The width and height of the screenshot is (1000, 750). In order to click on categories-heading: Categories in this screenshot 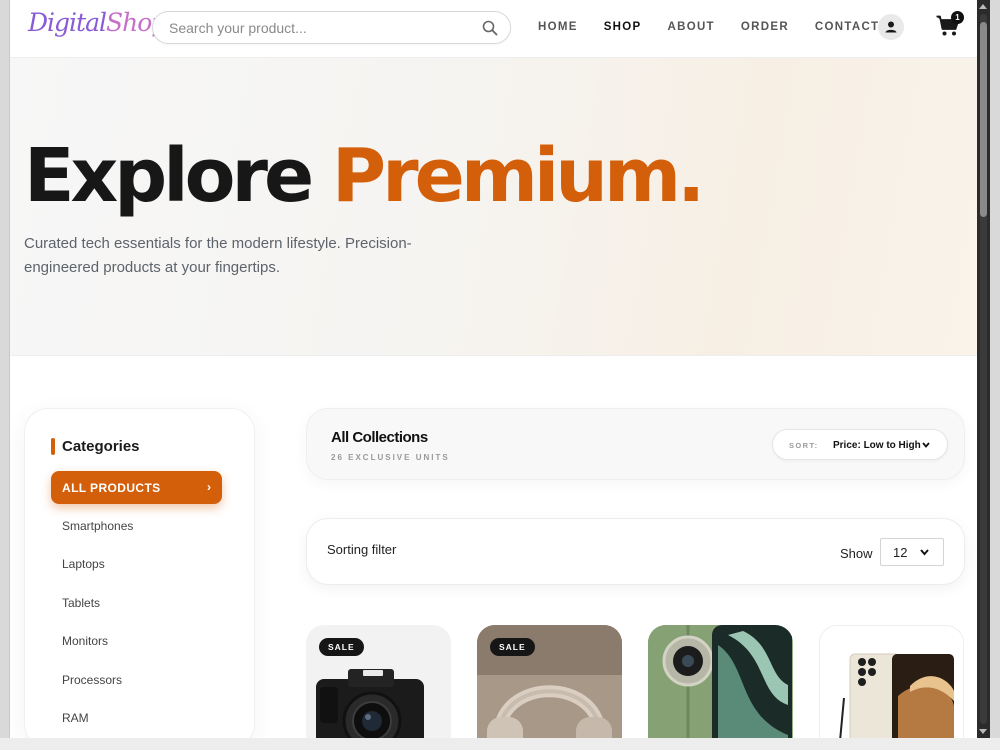, I will do `click(101, 446)`.